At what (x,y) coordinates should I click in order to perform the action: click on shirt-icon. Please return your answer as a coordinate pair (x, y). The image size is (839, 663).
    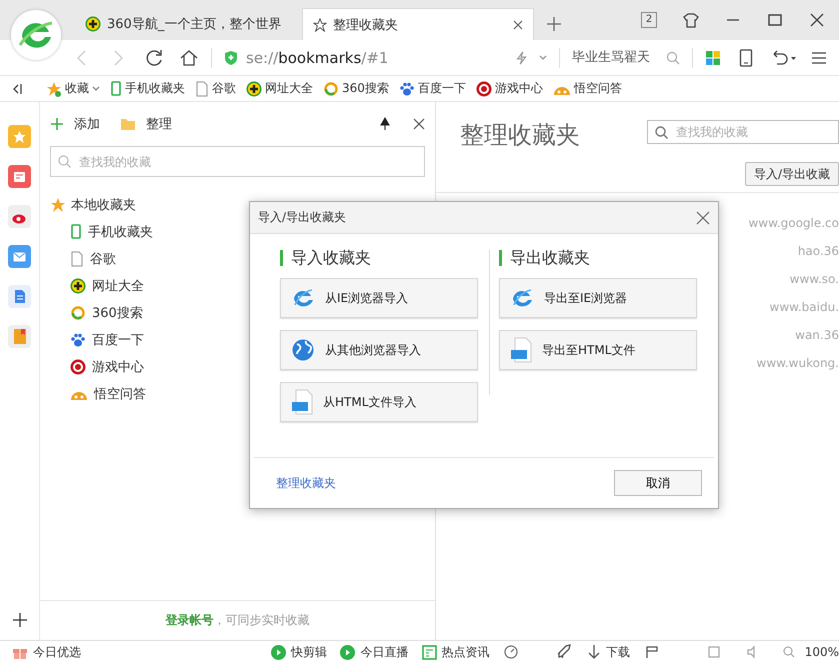
    Looking at the image, I should click on (691, 20).